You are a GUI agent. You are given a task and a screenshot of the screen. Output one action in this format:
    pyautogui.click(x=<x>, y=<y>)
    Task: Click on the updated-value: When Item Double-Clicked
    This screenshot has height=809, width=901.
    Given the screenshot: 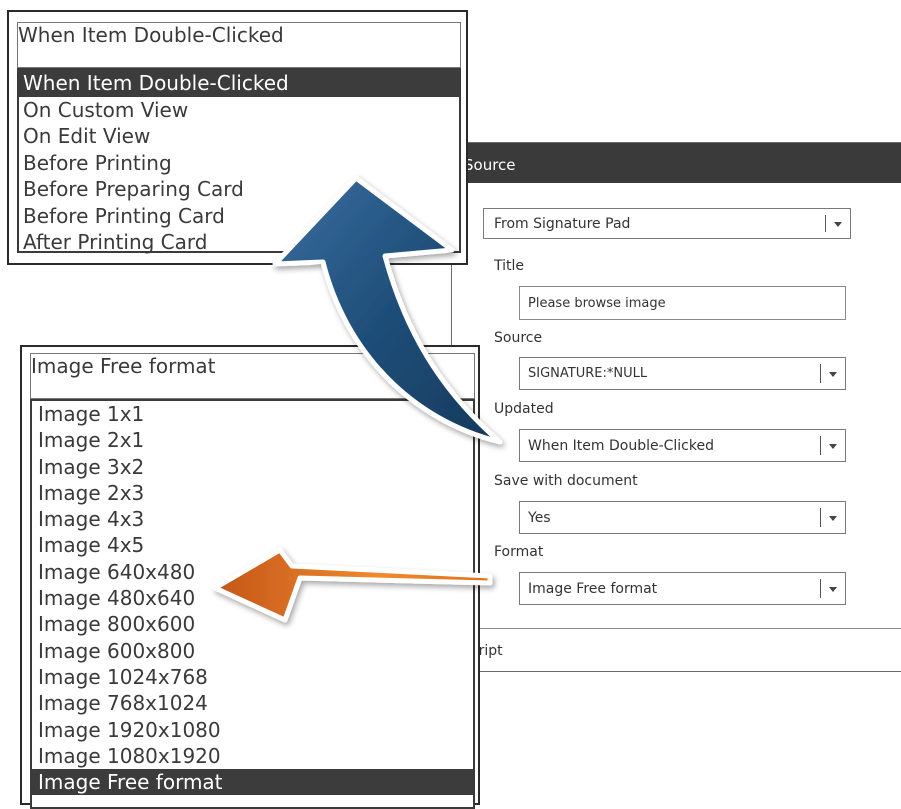 What is the action you would take?
    pyautogui.click(x=621, y=445)
    